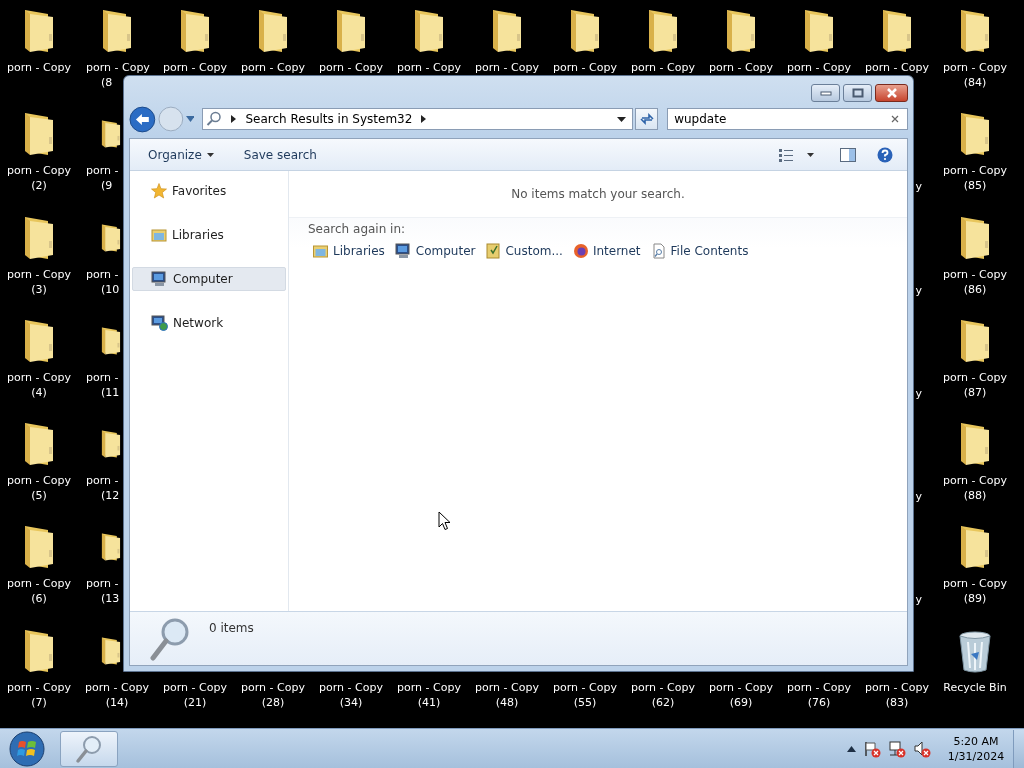  What do you see at coordinates (357, 229) in the screenshot?
I see `search-again-label: Search again in:` at bounding box center [357, 229].